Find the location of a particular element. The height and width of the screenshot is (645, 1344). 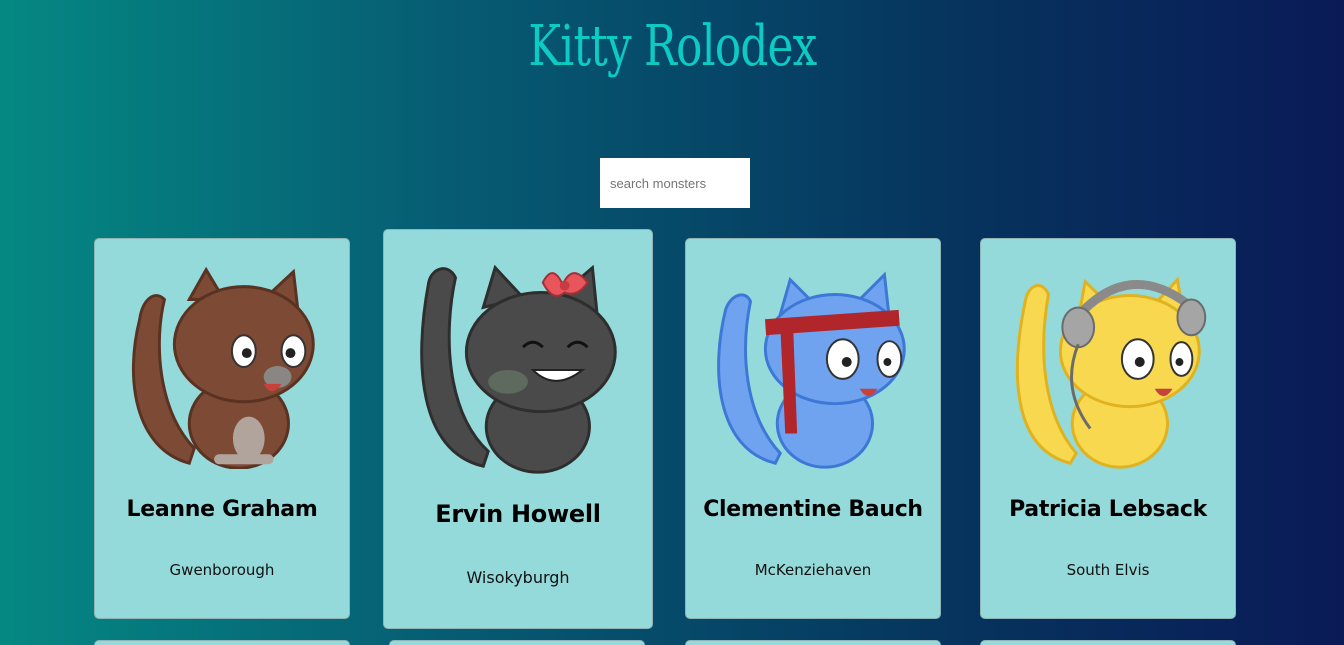

monster-card: Clementine Bauch McKenziehaven is located at coordinates (813, 428).